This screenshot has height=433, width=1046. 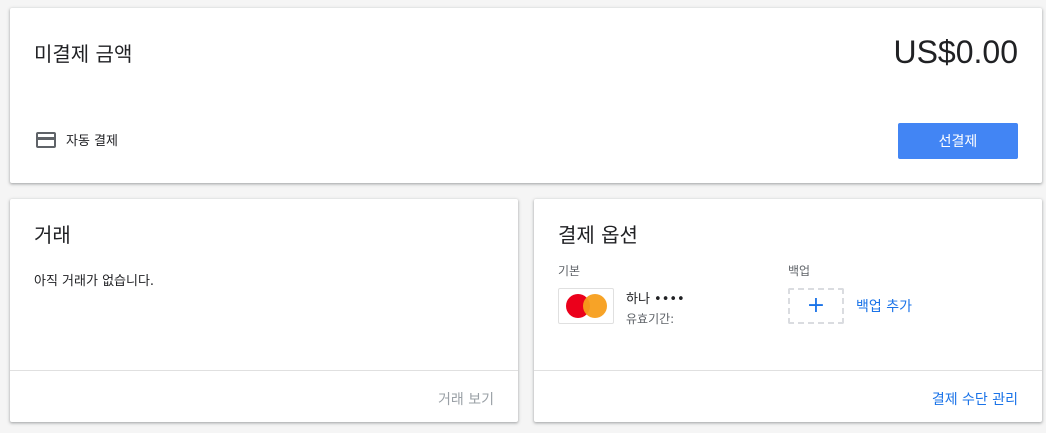 I want to click on prepay-button: 선결제, so click(x=958, y=141).